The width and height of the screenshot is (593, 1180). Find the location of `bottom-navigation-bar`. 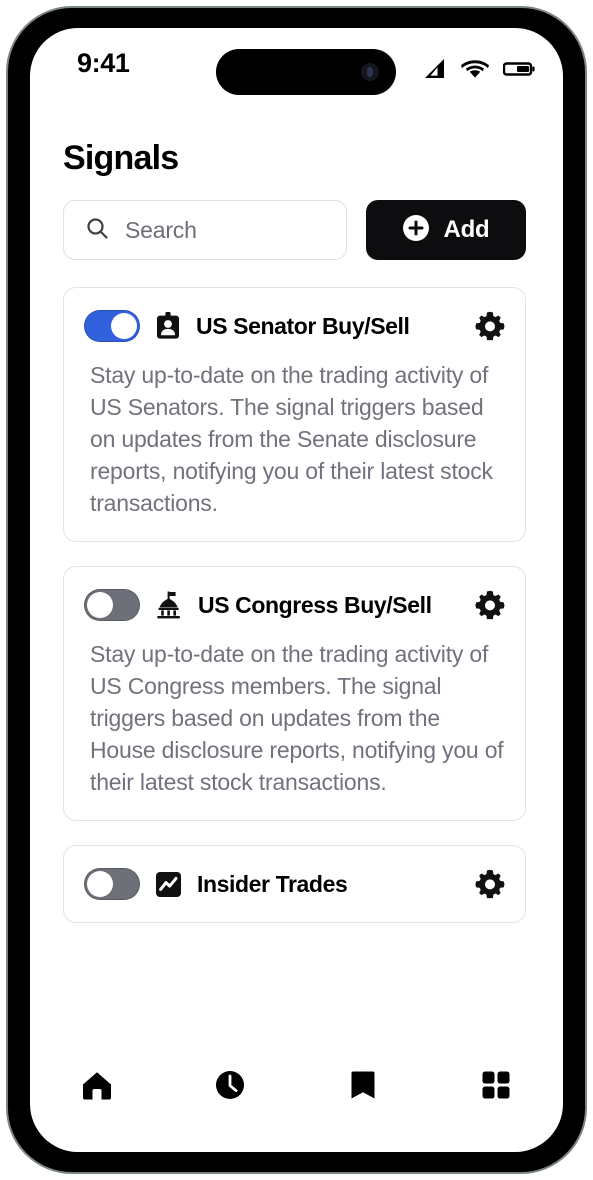

bottom-navigation-bar is located at coordinates (296, 1087).